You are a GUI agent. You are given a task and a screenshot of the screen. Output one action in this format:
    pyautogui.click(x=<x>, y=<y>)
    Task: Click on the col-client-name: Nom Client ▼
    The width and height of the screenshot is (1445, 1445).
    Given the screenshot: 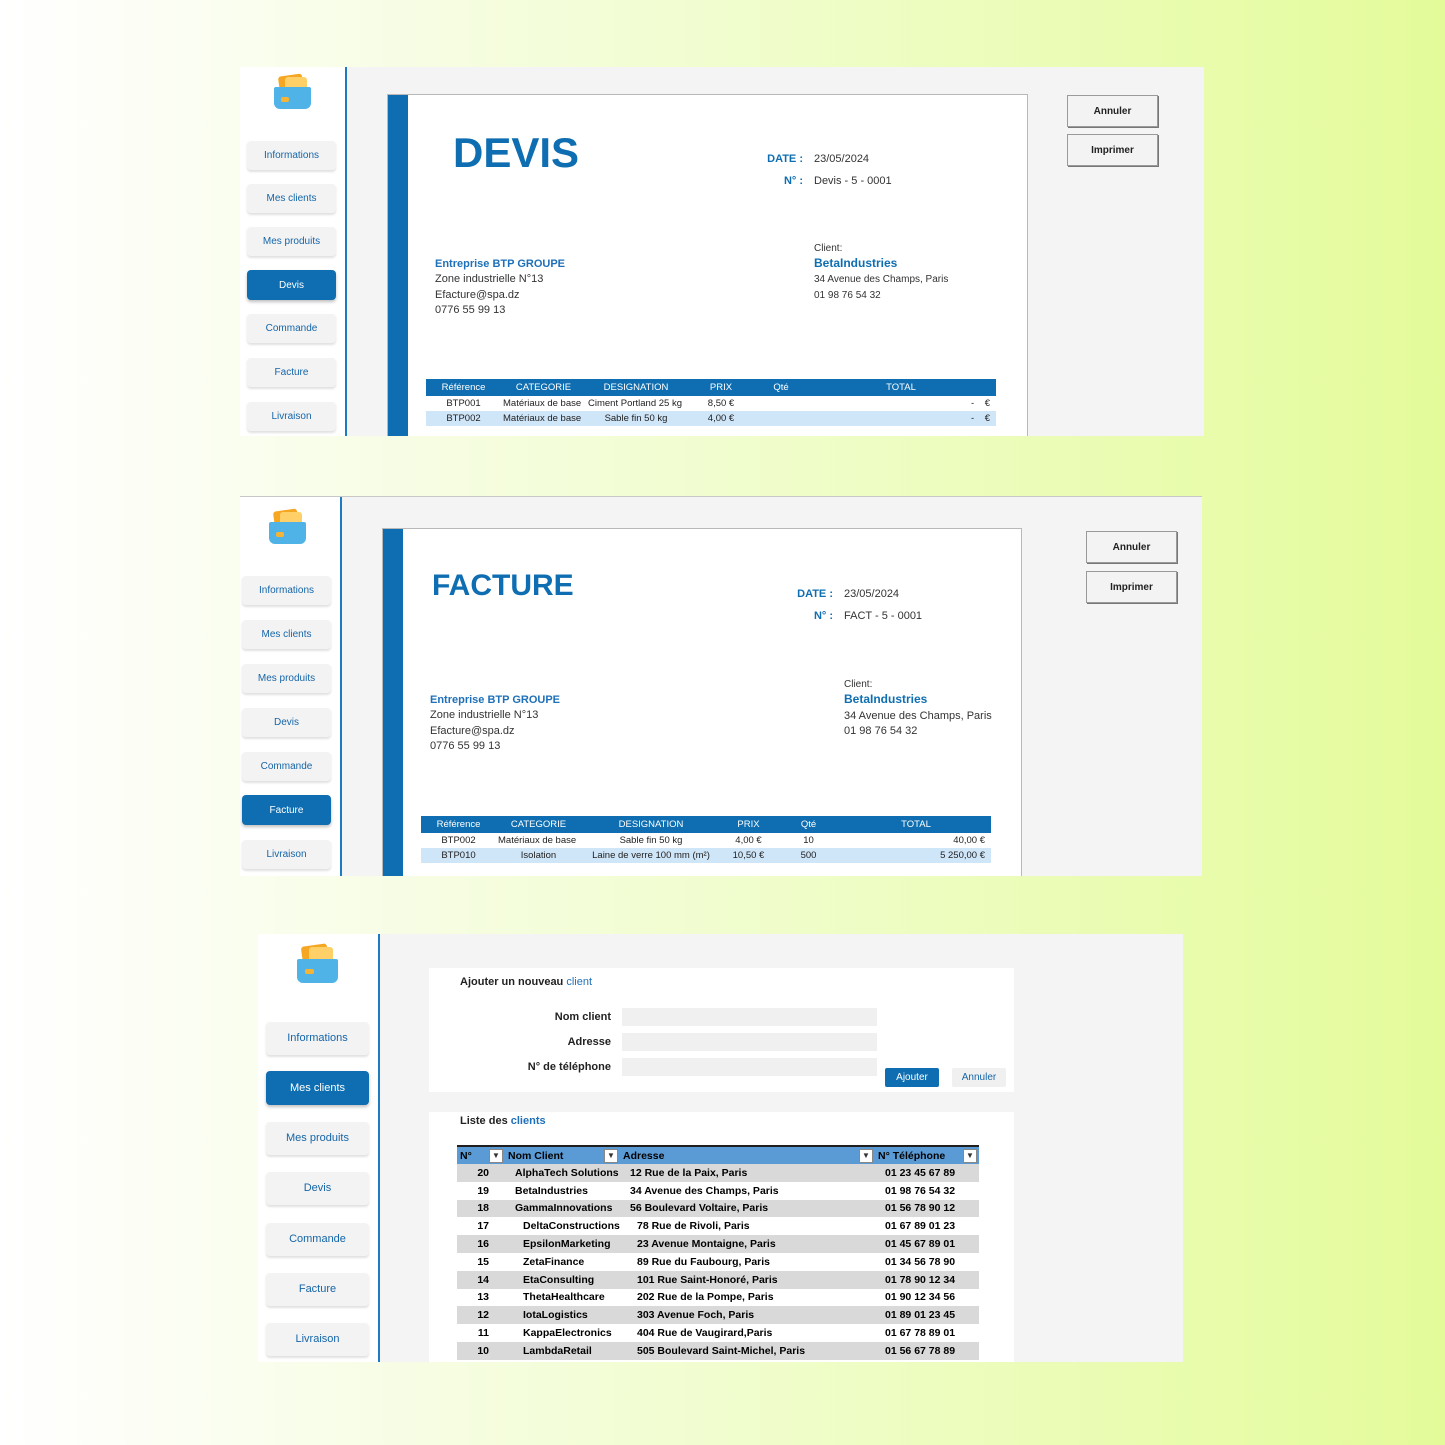 What is the action you would take?
    pyautogui.click(x=562, y=1154)
    